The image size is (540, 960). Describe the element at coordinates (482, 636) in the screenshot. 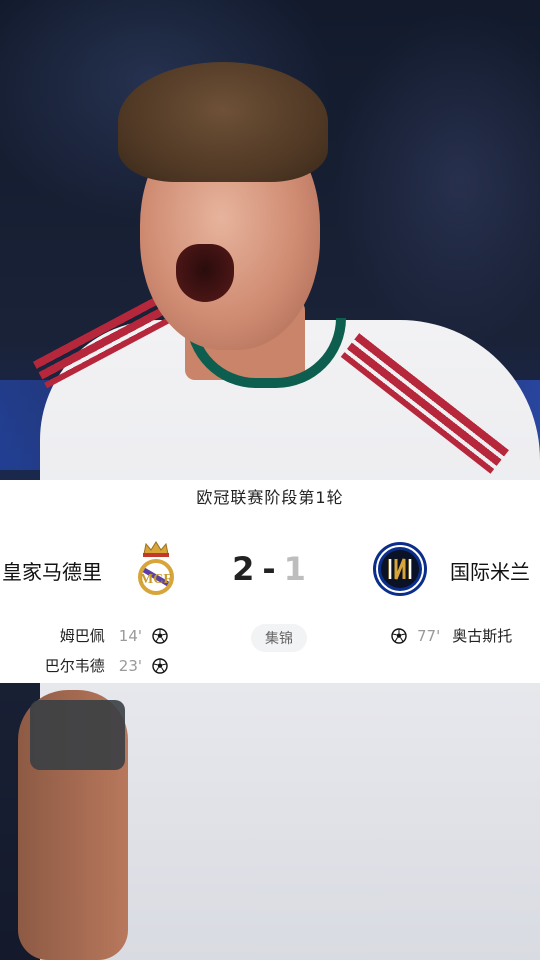

I see `goal-scorer: 奥古斯托` at that location.